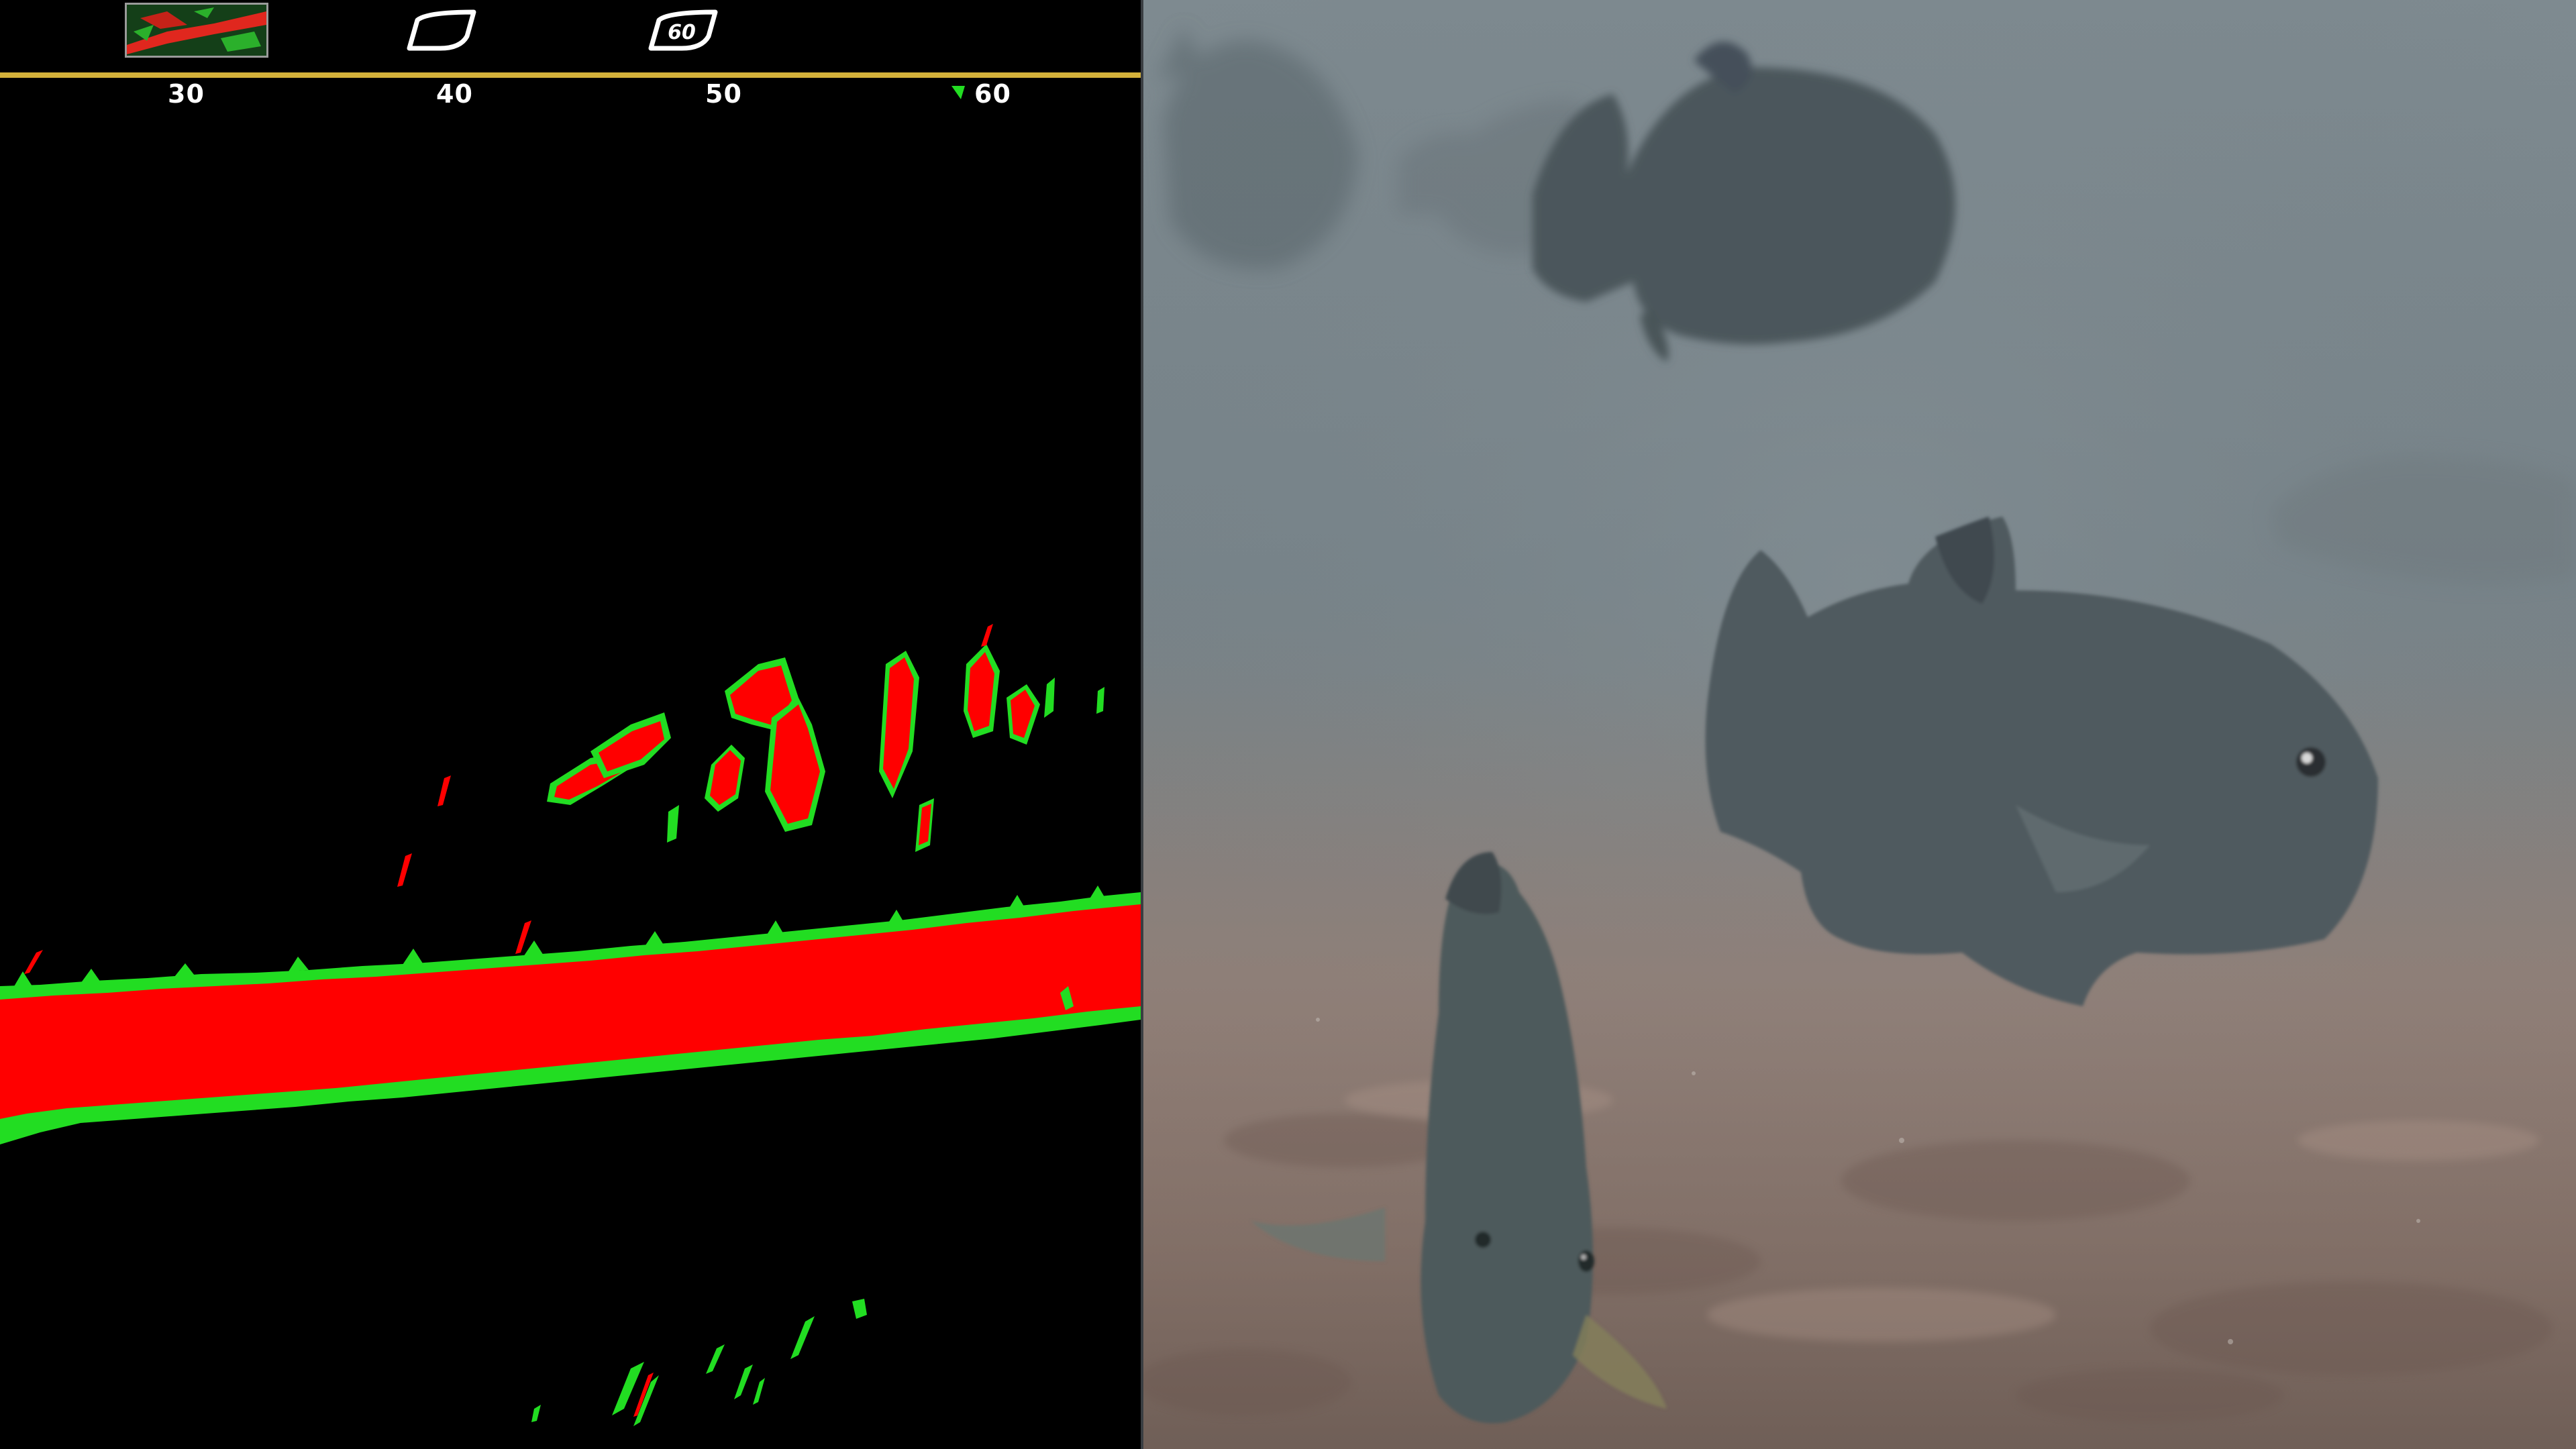 The height and width of the screenshot is (1449, 2576). I want to click on fish-eye, so click(2311, 762).